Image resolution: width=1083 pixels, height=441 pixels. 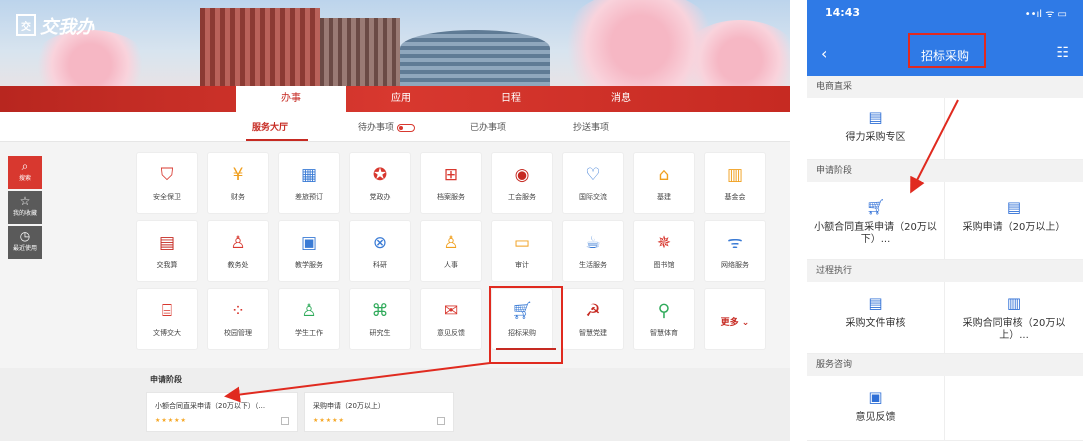 I want to click on subtab-done: 已办事项, so click(x=488, y=126).